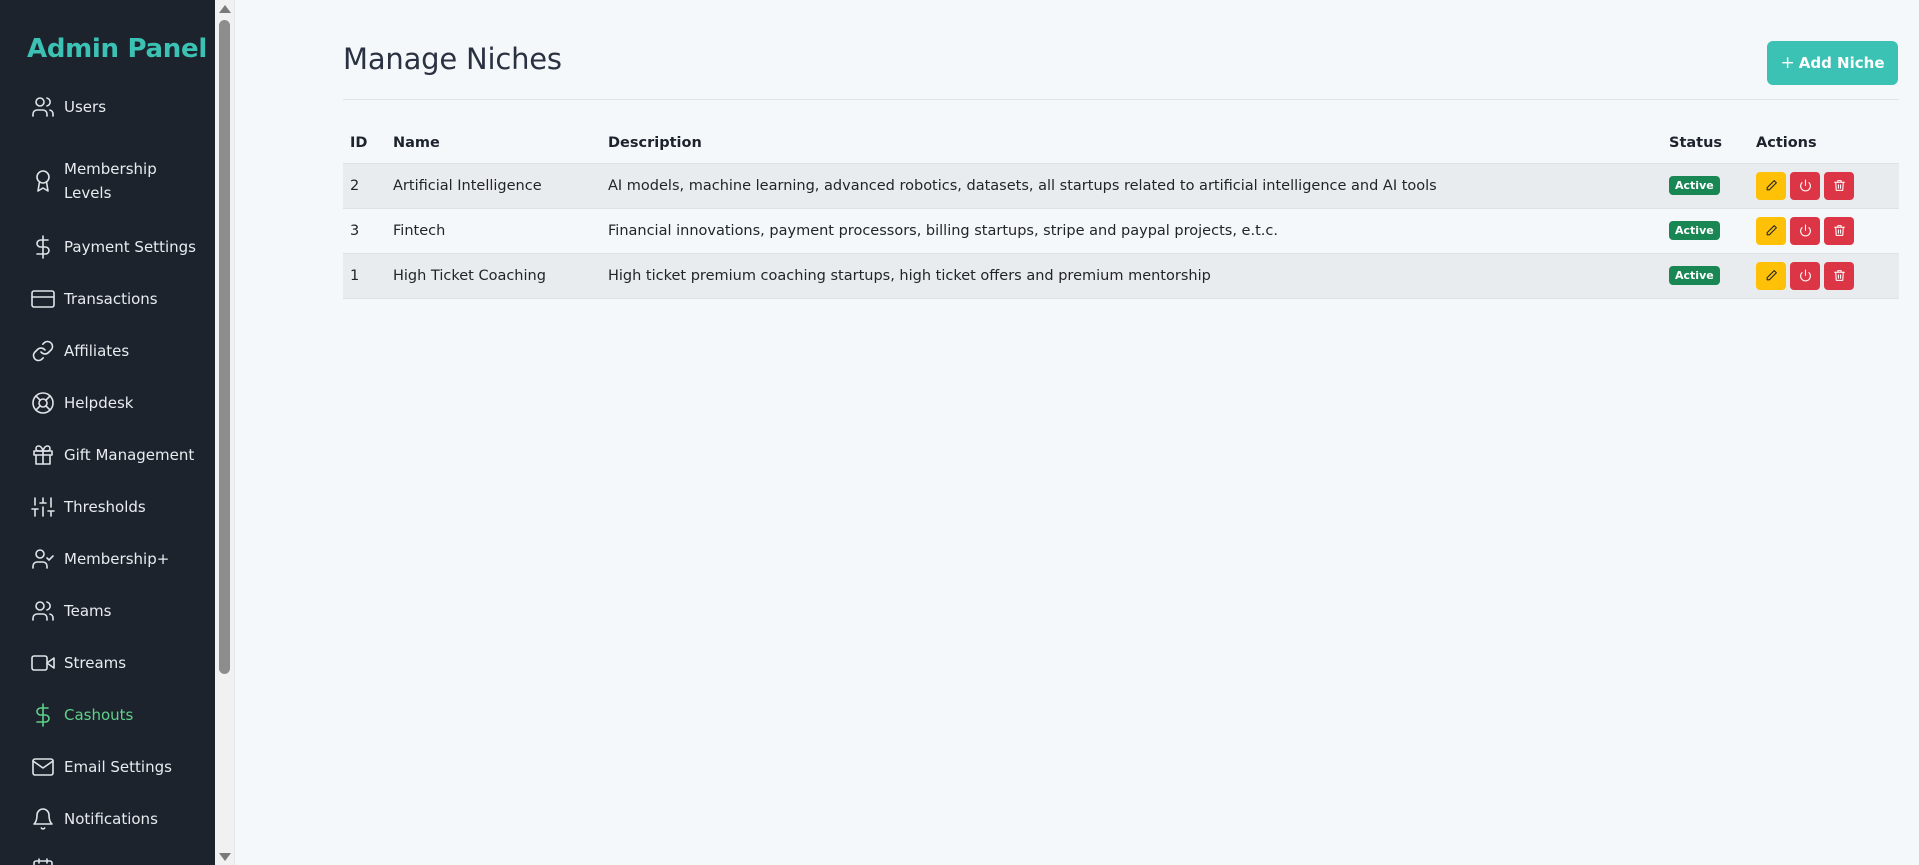 Image resolution: width=1919 pixels, height=865 pixels. I want to click on sidebar-item-label: Users, so click(85, 107).